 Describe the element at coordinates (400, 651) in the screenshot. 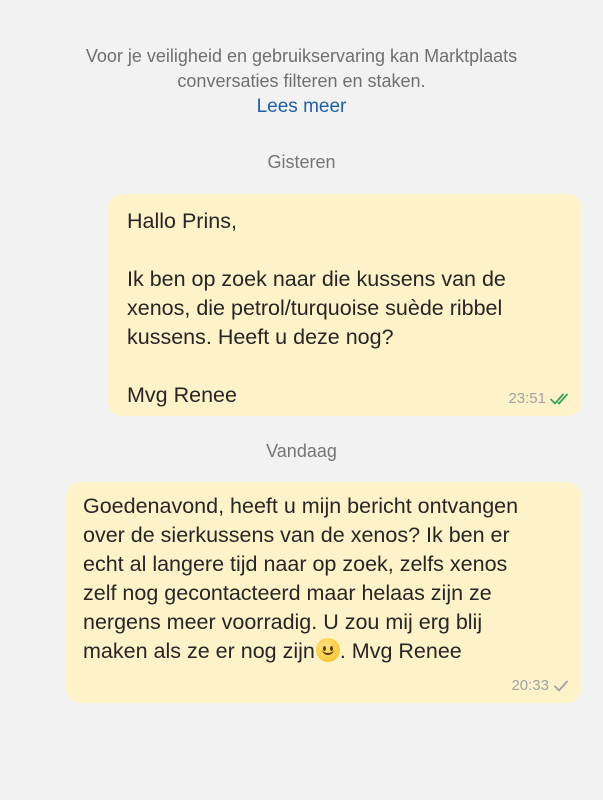

I see `message-text-part-2: . Mvg Renee` at that location.